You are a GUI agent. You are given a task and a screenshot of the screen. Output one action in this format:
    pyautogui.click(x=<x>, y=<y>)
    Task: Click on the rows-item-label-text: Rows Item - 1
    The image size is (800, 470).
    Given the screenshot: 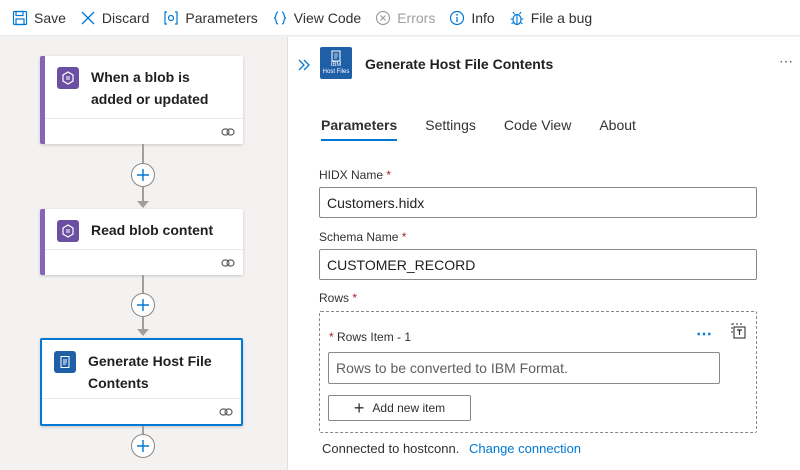 What is the action you would take?
    pyautogui.click(x=374, y=337)
    